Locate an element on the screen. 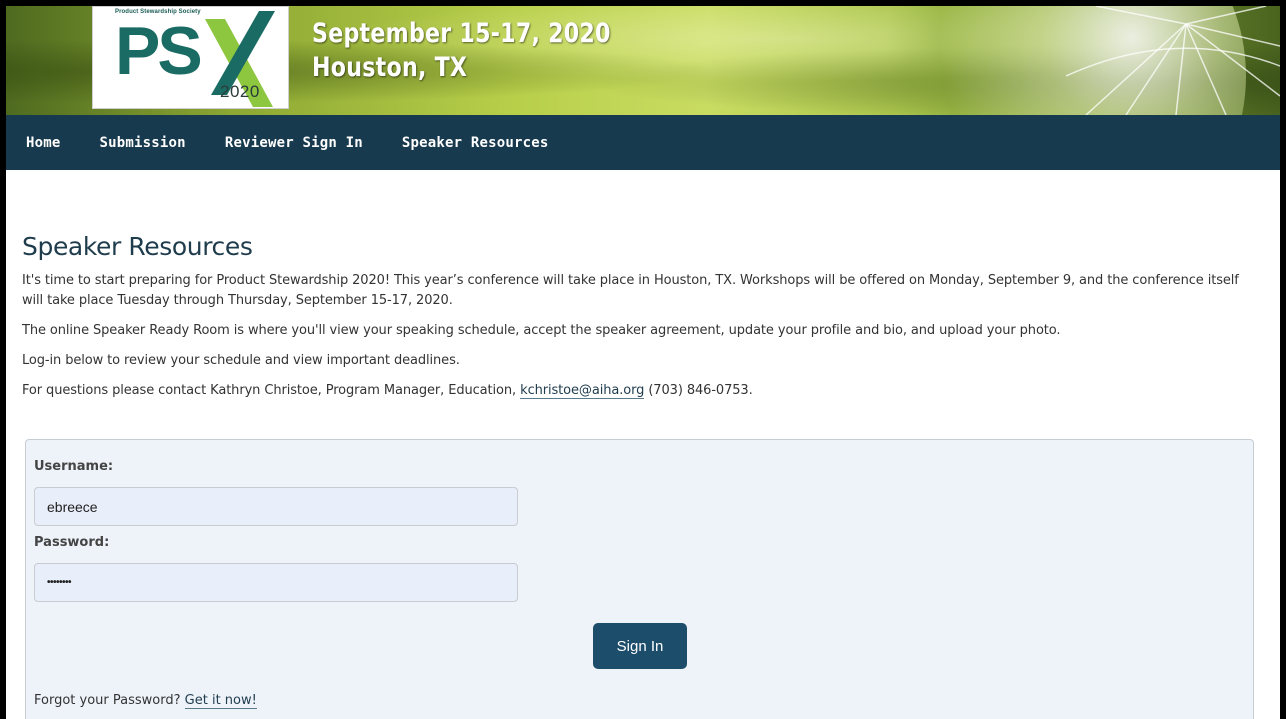 The image size is (1286, 719). nav-item-speaker-resources: Speaker Resources is located at coordinates (475, 143).